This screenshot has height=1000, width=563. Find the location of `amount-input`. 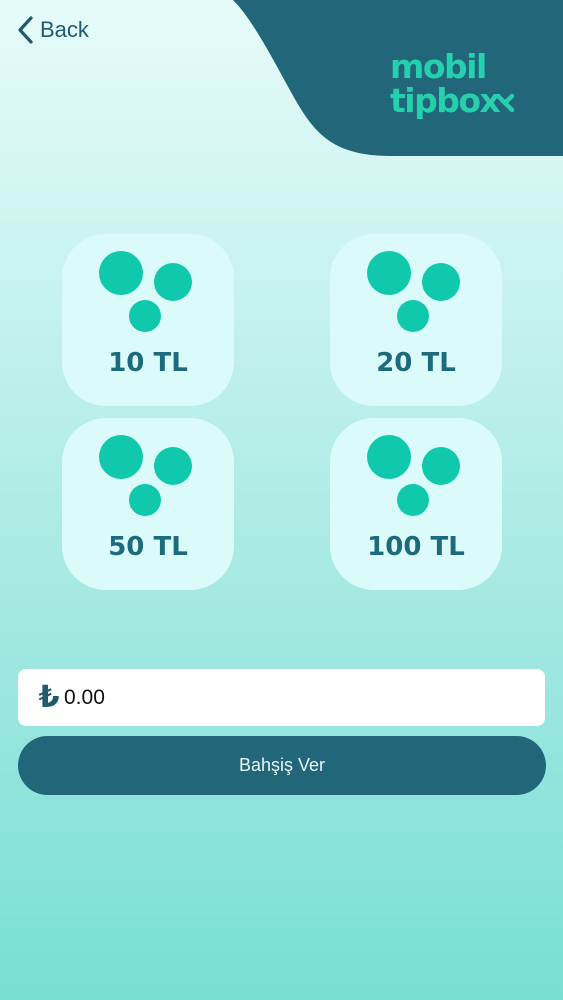

amount-input is located at coordinates (284, 697).